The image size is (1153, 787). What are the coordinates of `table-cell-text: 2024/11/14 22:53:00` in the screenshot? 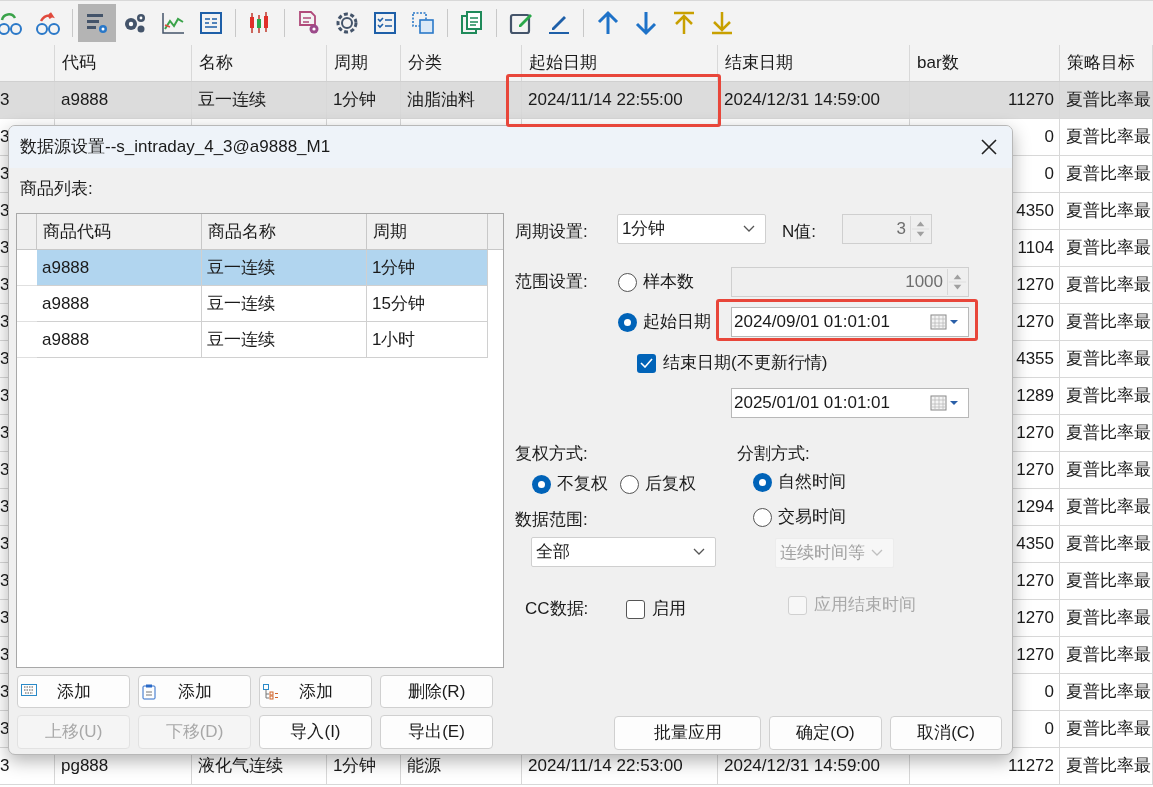 It's located at (605, 766).